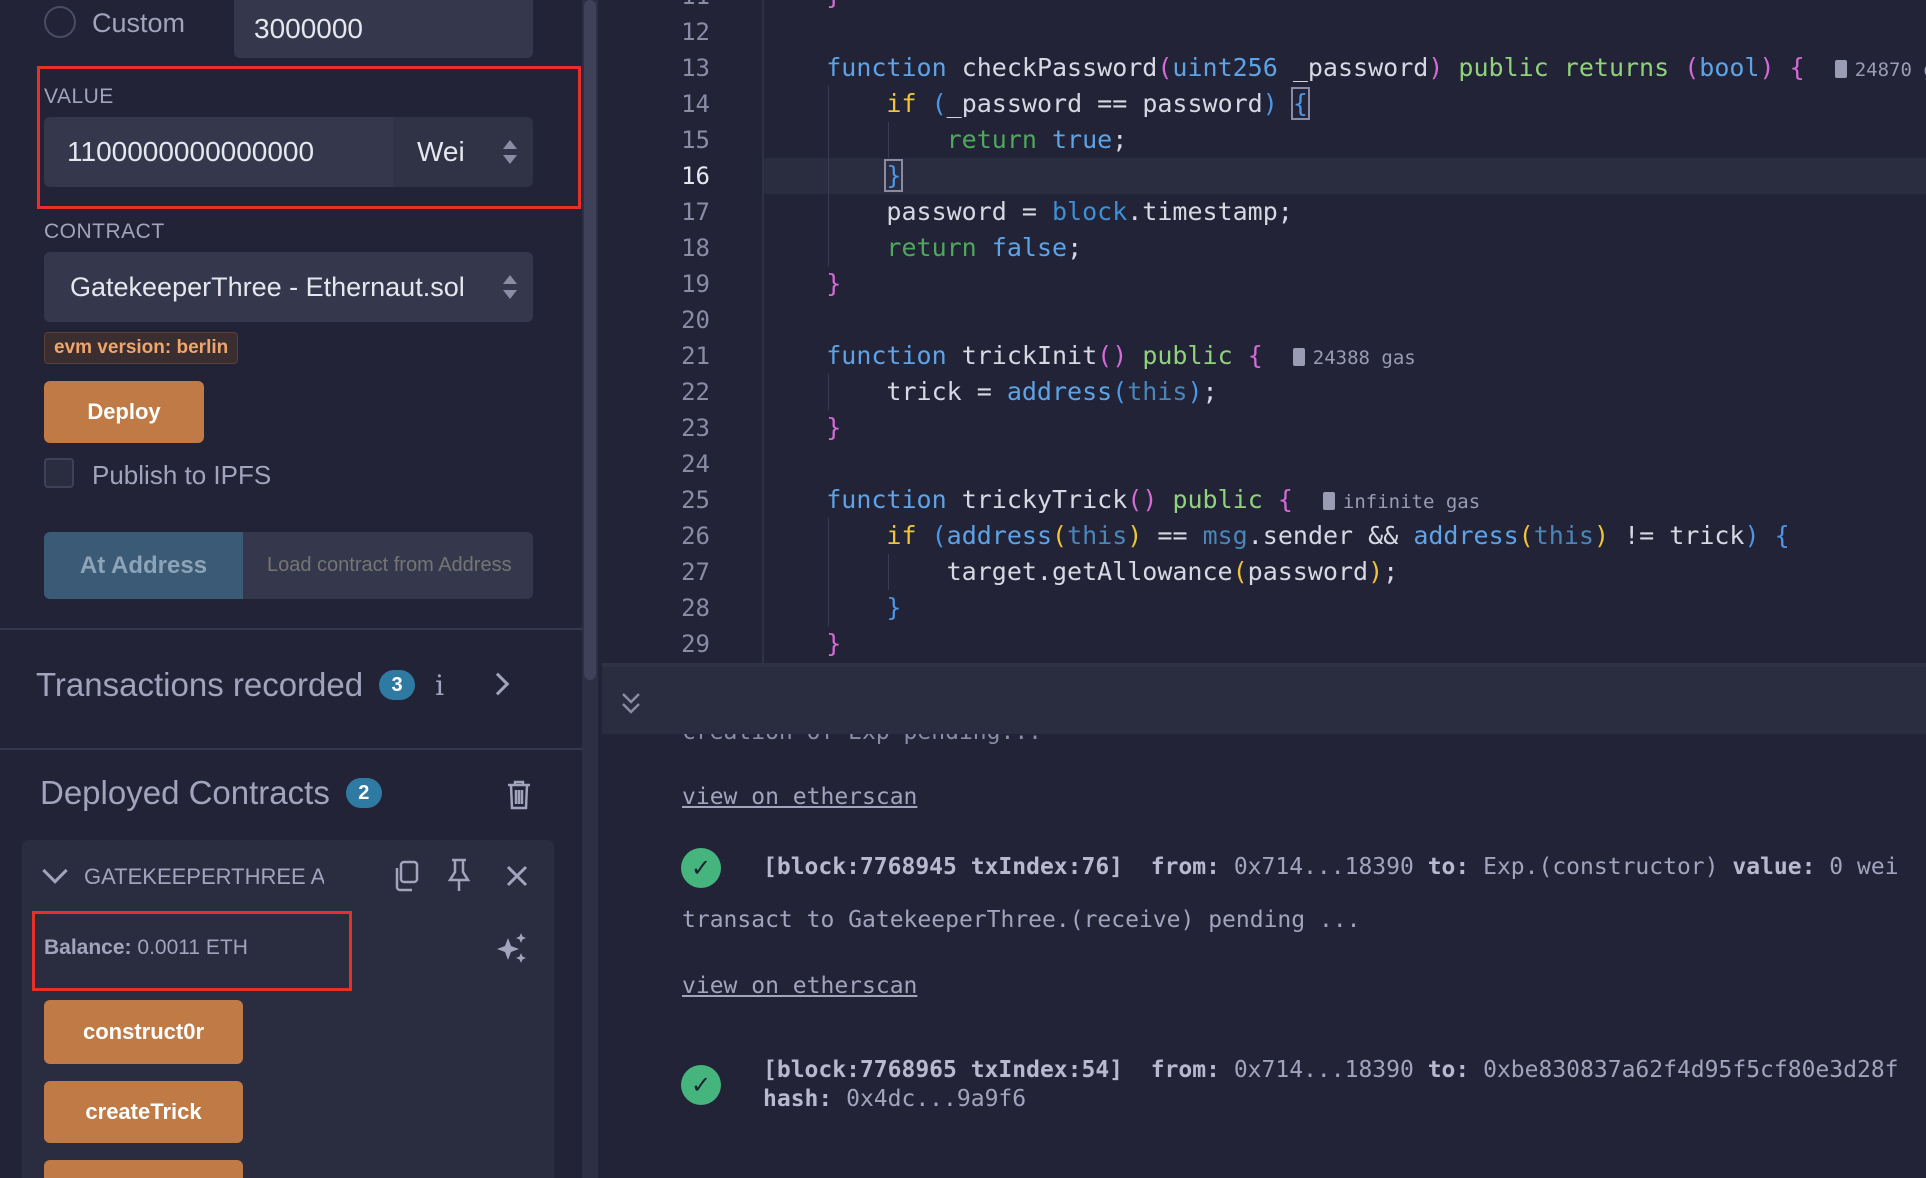  Describe the element at coordinates (1264, 700) in the screenshot. I see `terminal-toolbar` at that location.